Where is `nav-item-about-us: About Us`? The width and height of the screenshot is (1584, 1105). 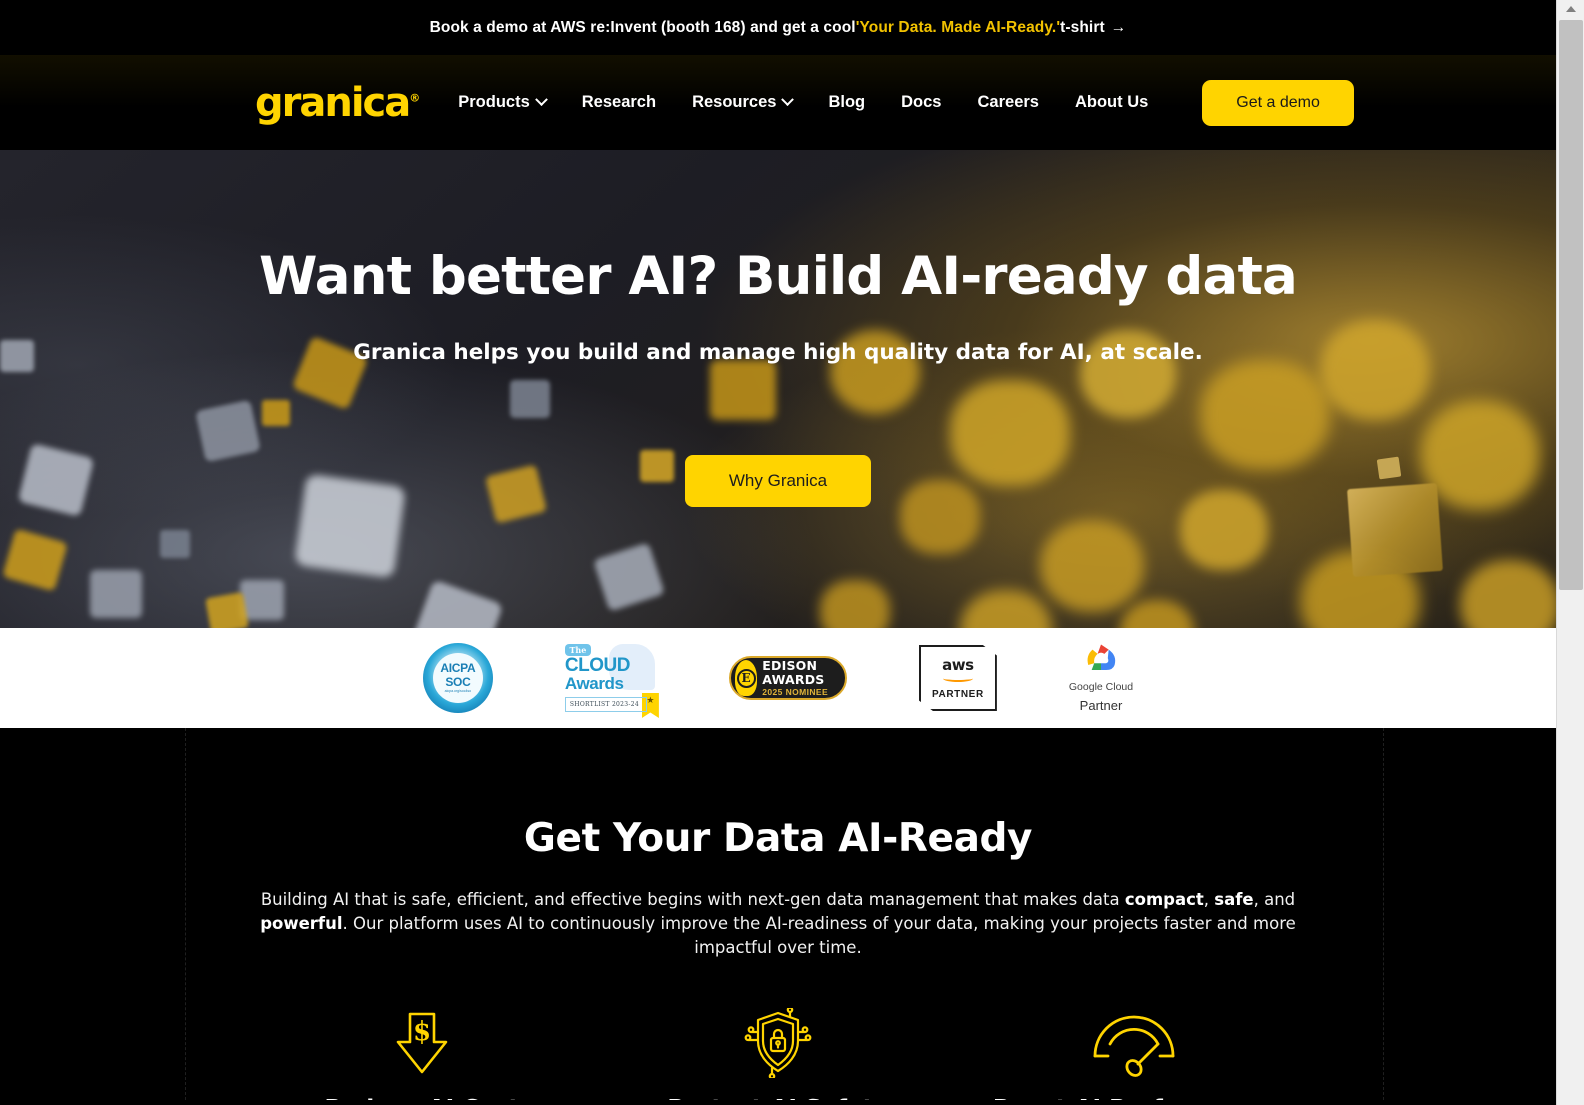
nav-item-about-us: About Us is located at coordinates (1111, 102).